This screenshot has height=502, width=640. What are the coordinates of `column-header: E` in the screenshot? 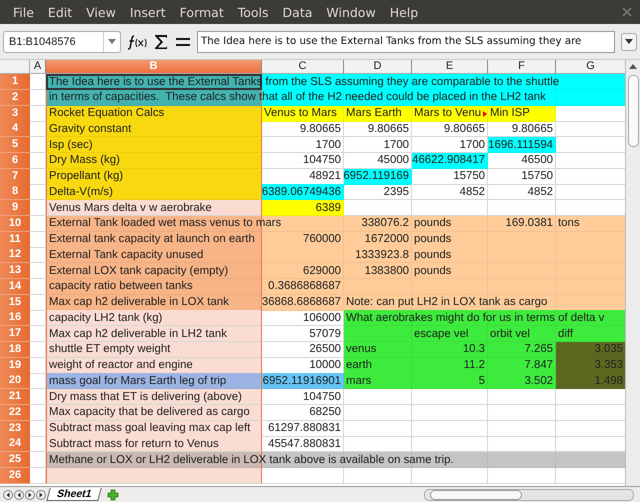 It's located at (450, 67).